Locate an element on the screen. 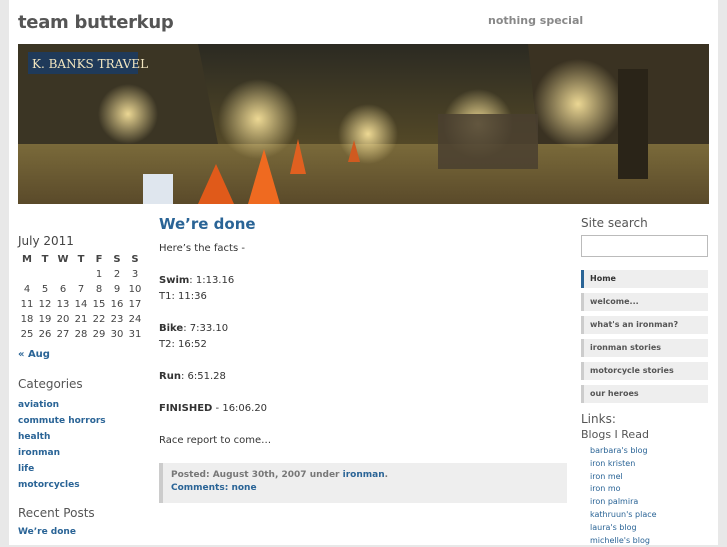 The image size is (727, 547). category-link: commute horrors is located at coordinates (62, 421).